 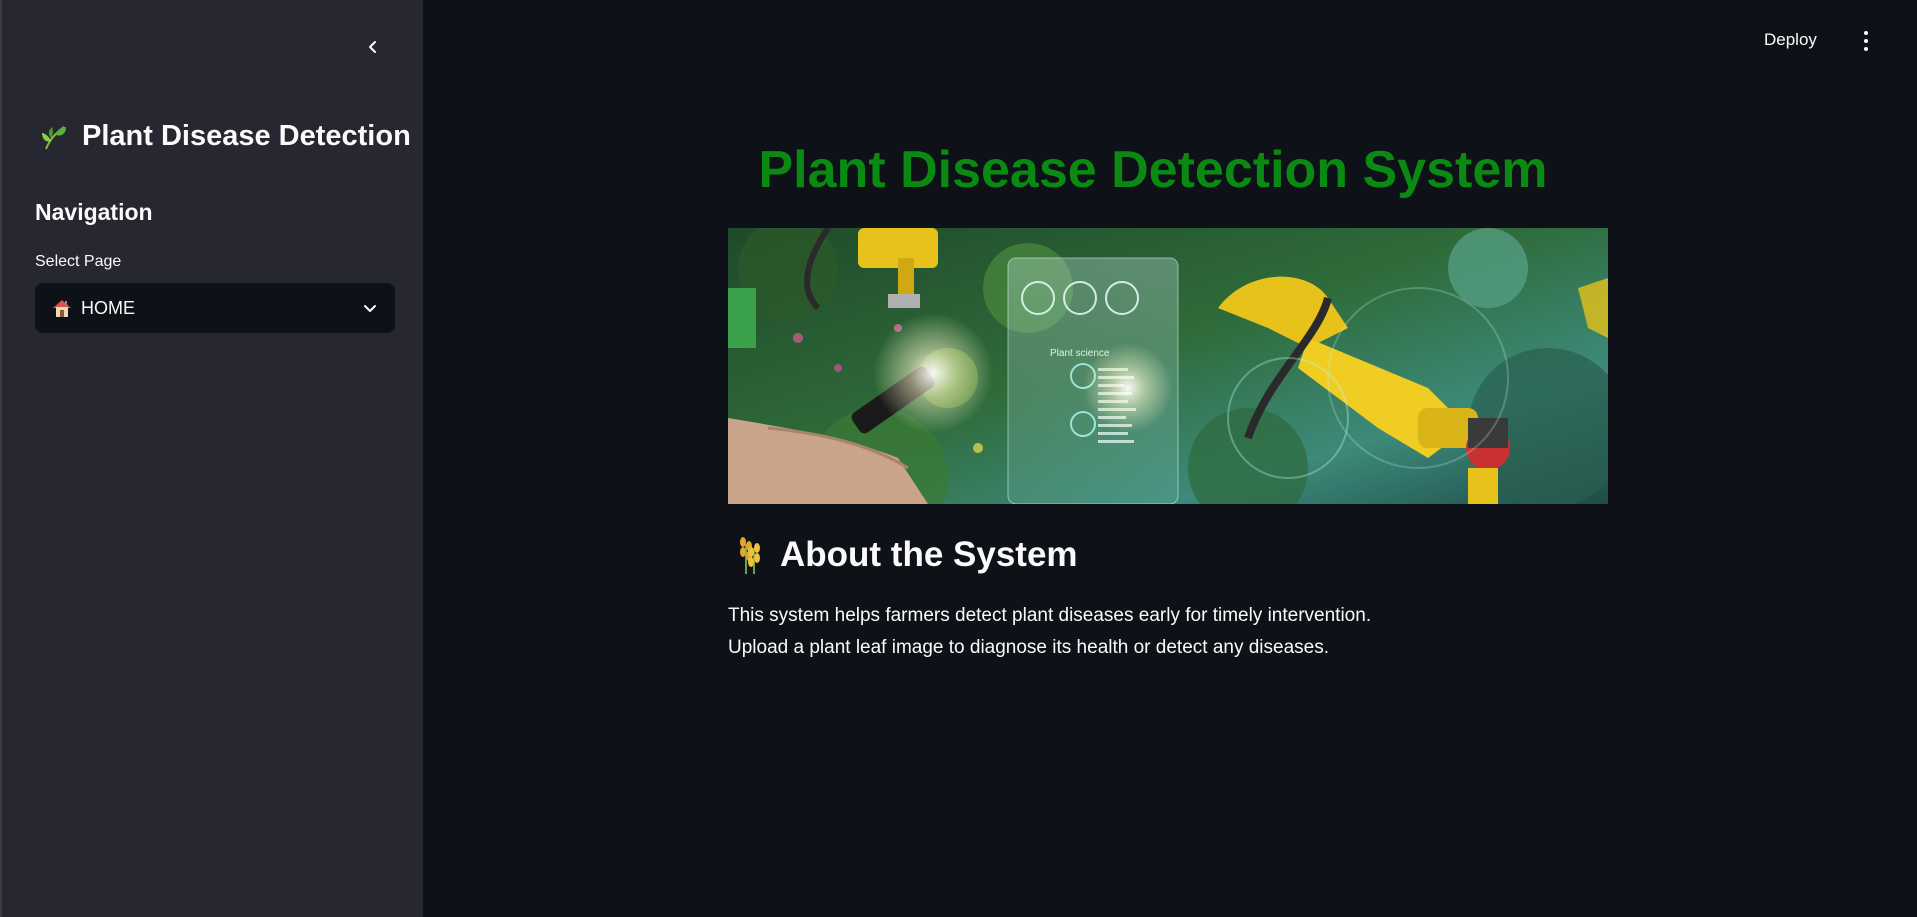 I want to click on navigation-heading: Navigation, so click(x=94, y=212).